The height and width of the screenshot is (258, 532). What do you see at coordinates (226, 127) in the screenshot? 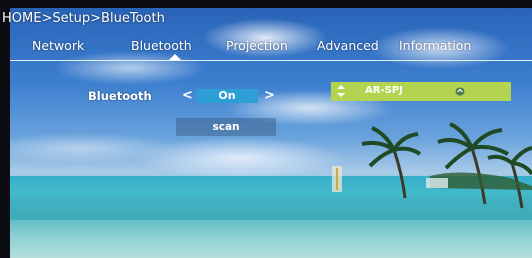
I see `scan-button: scan` at bounding box center [226, 127].